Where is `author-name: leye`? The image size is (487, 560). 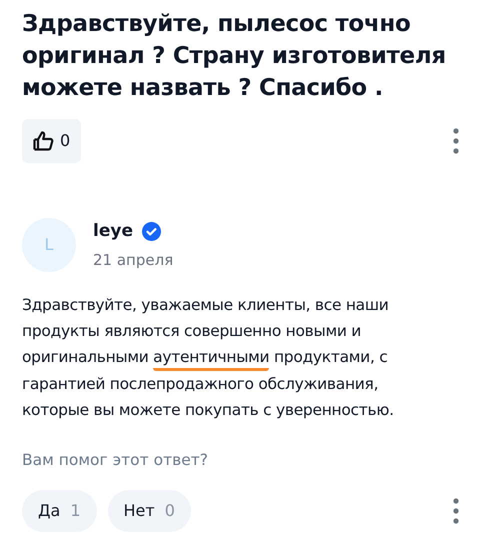 author-name: leye is located at coordinates (113, 231).